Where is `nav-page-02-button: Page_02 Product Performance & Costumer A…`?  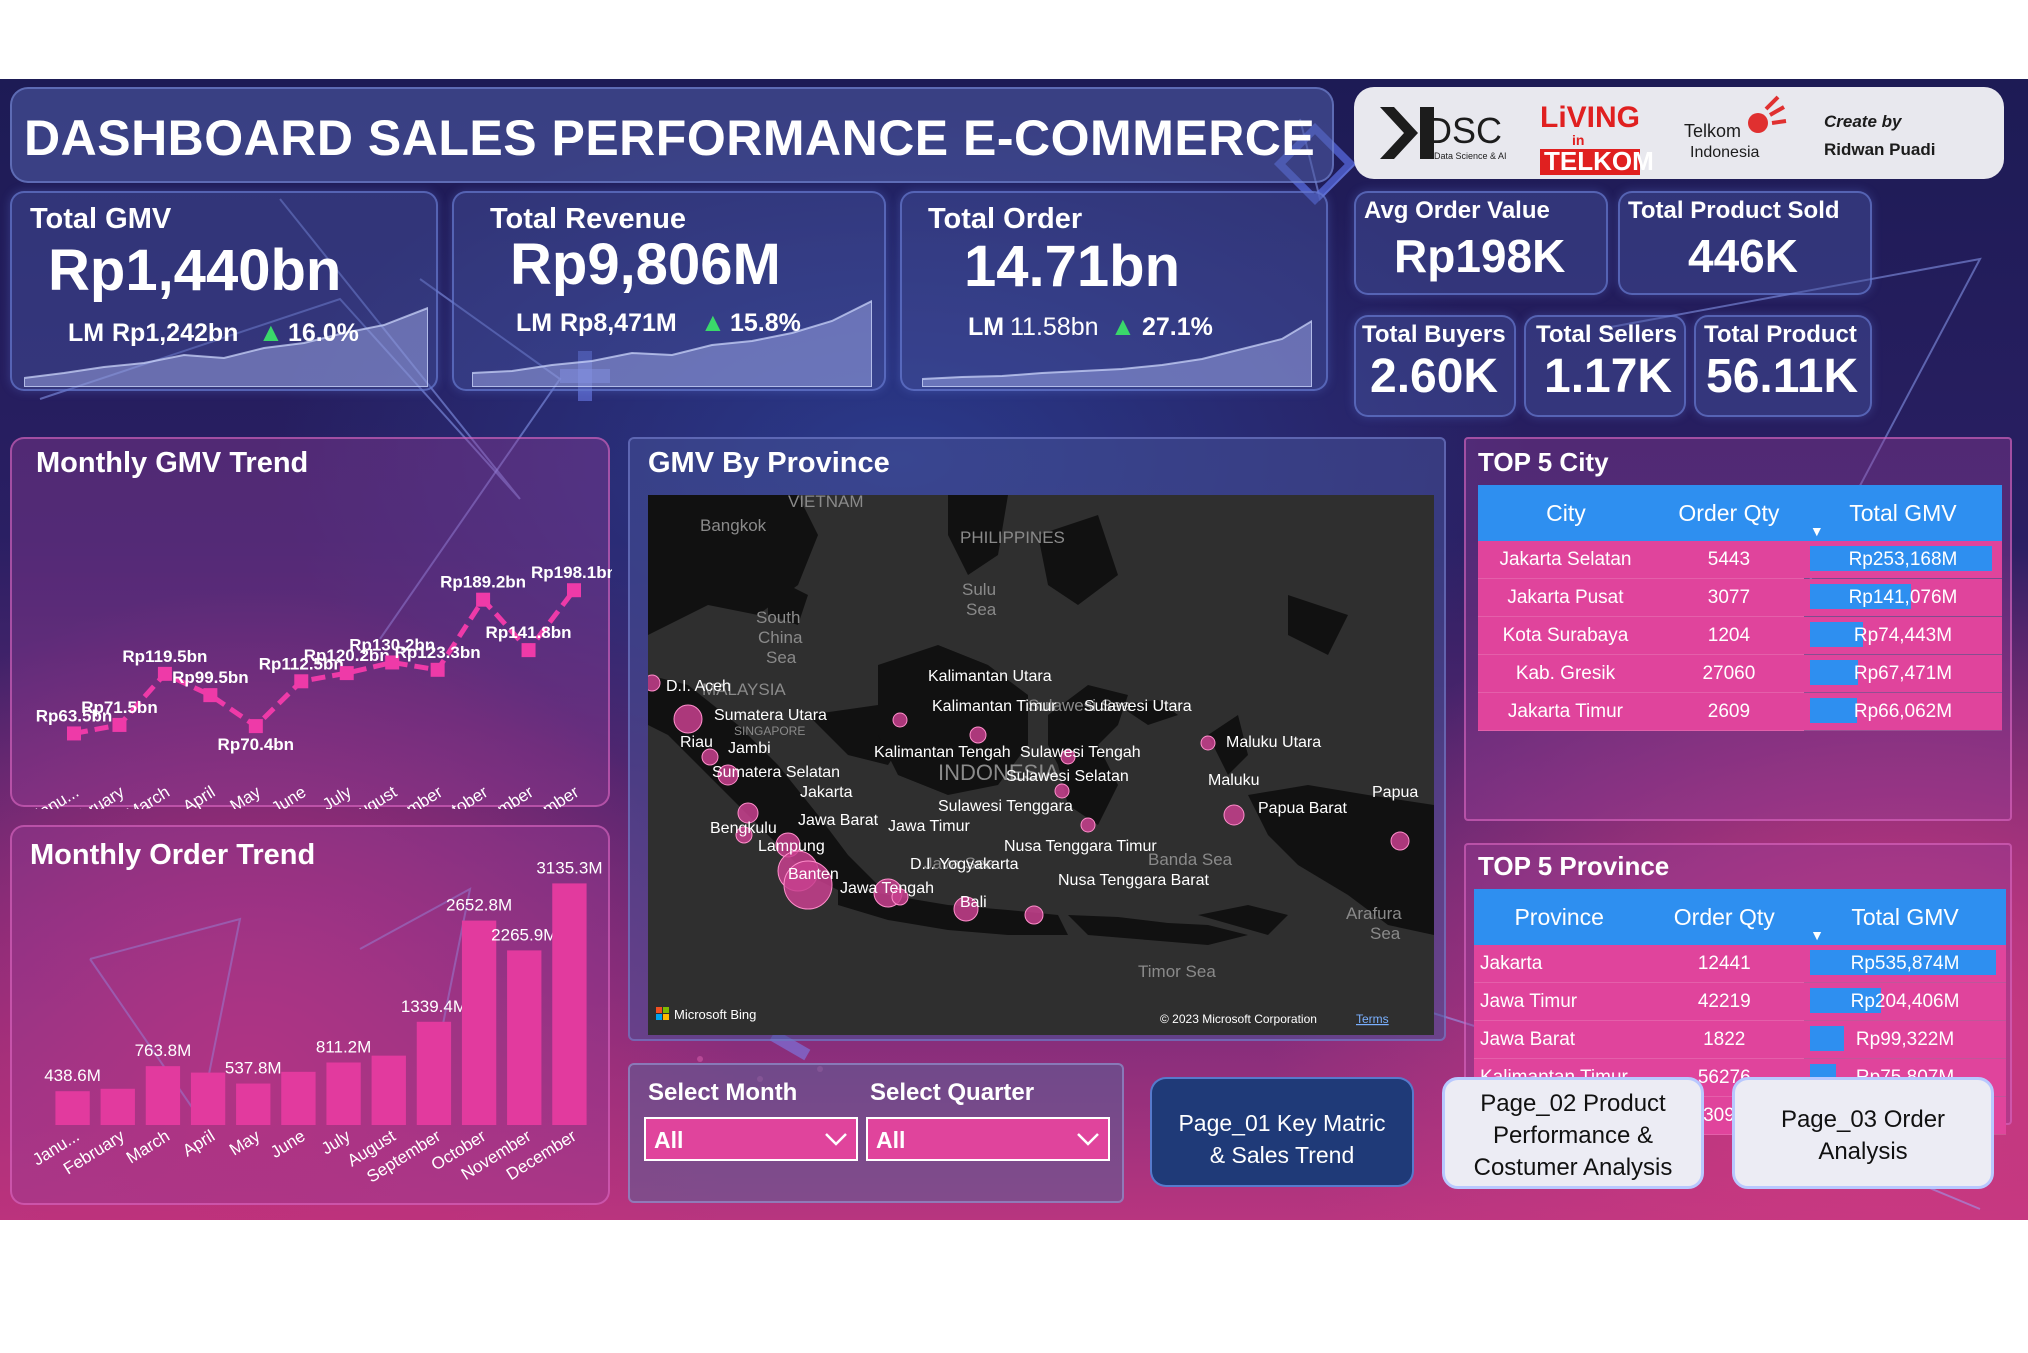
nav-page-02-button: Page_02 Product Performance & Costumer A… is located at coordinates (1573, 1133).